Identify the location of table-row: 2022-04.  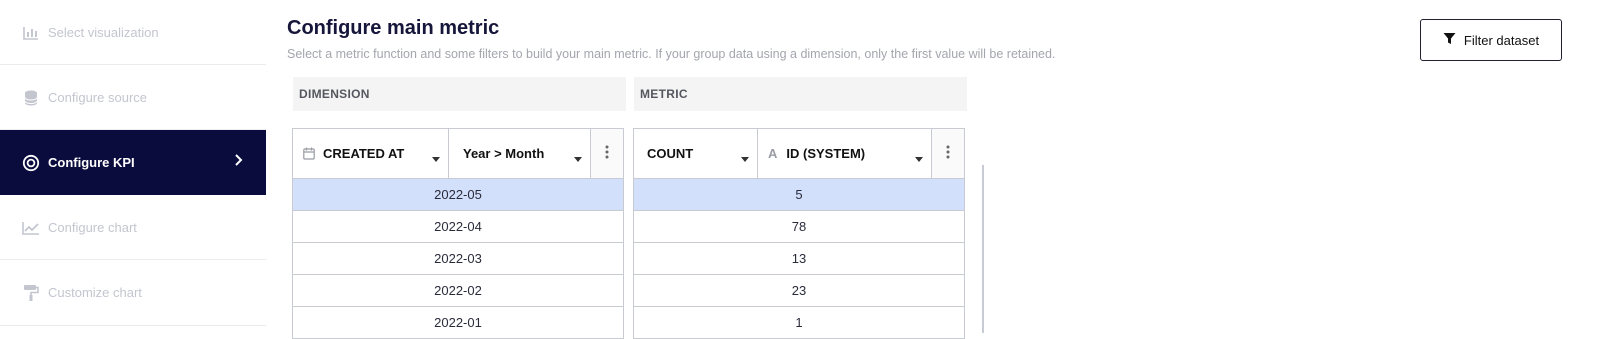
(458, 227).